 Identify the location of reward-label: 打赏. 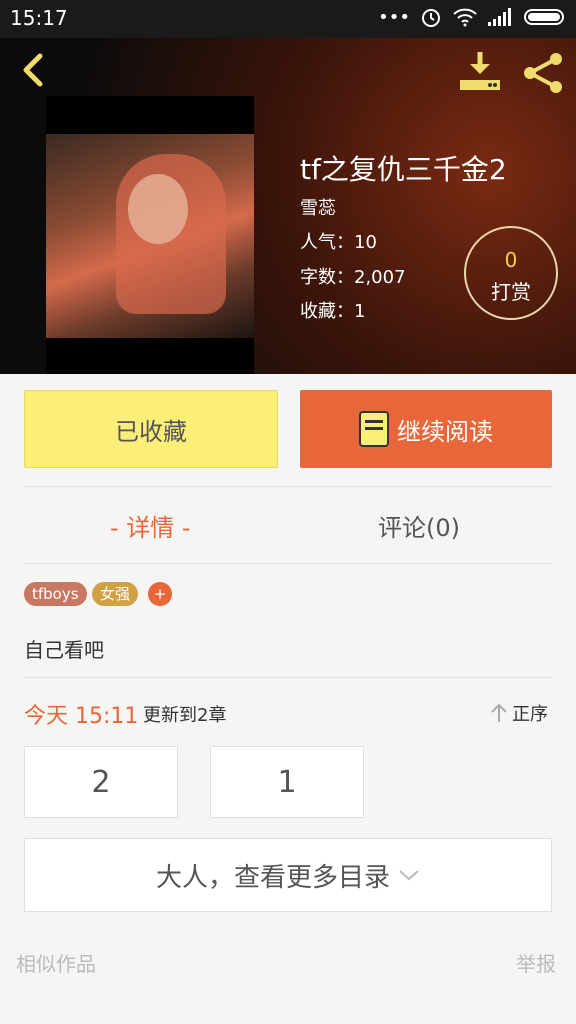
(511, 292).